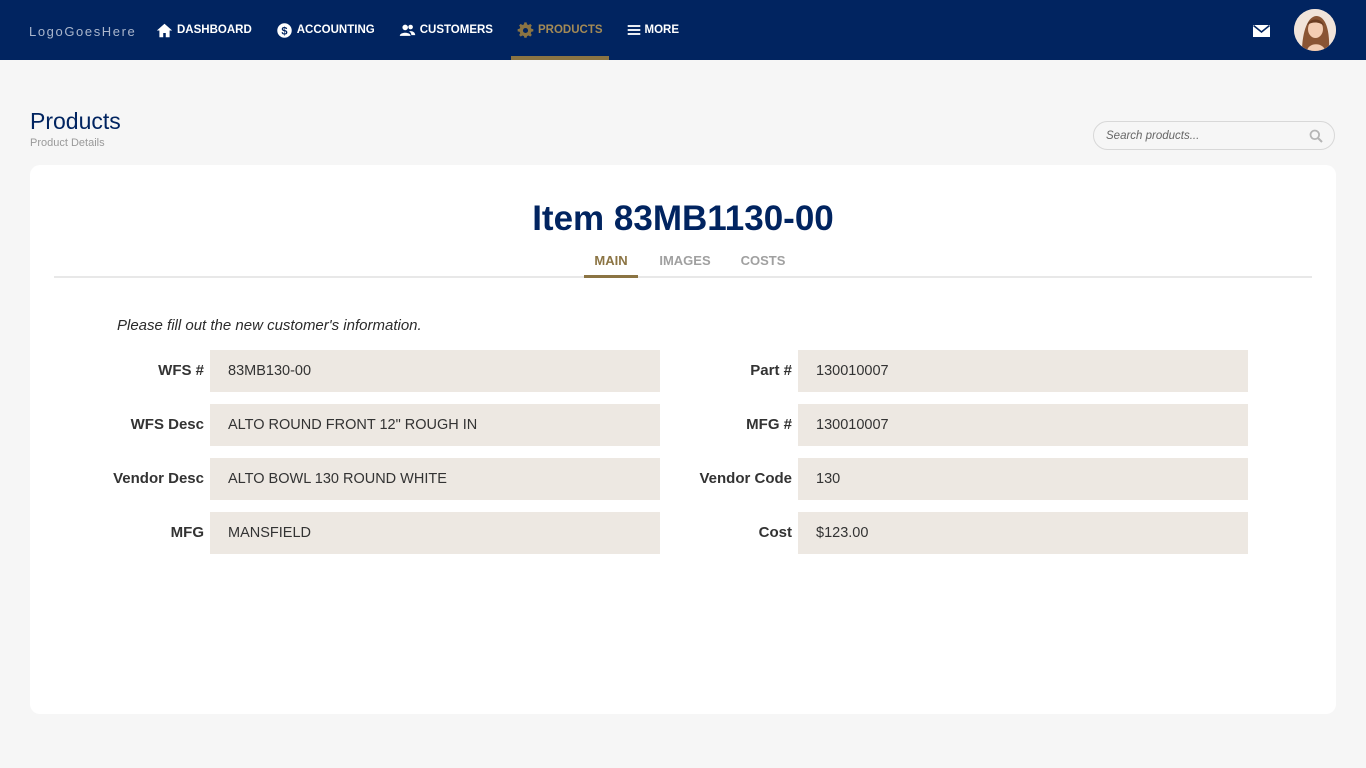 This screenshot has height=768, width=1366. Describe the element at coordinates (167, 424) in the screenshot. I see `wfs-desc-label: WFS Desc` at that location.